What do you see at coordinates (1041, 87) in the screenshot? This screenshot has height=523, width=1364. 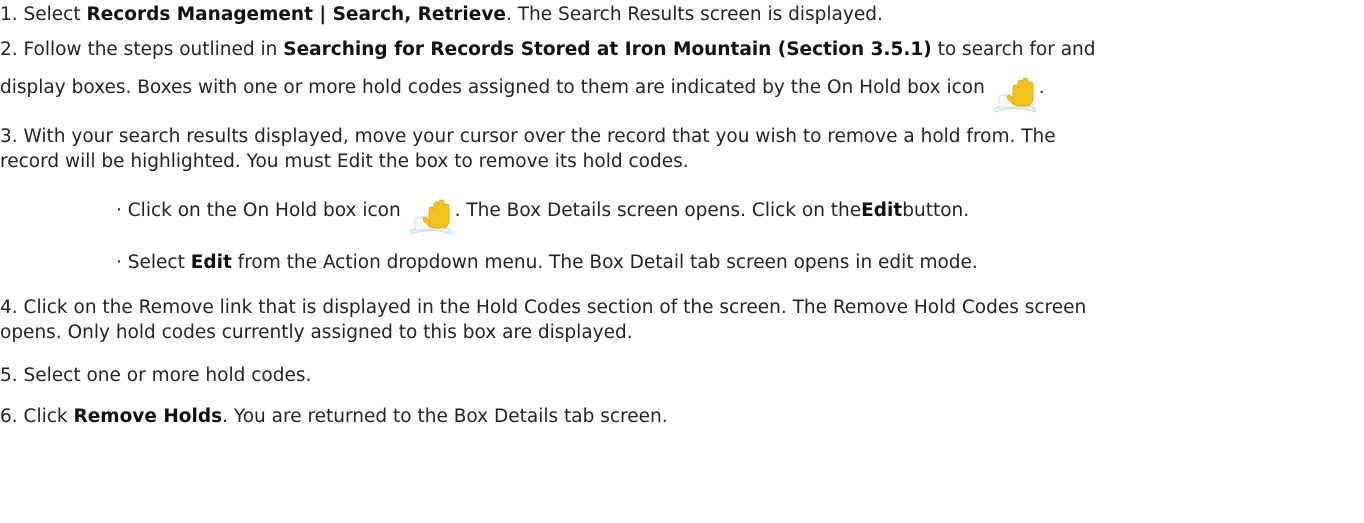 I see `step-2-line-2-end: .` at bounding box center [1041, 87].